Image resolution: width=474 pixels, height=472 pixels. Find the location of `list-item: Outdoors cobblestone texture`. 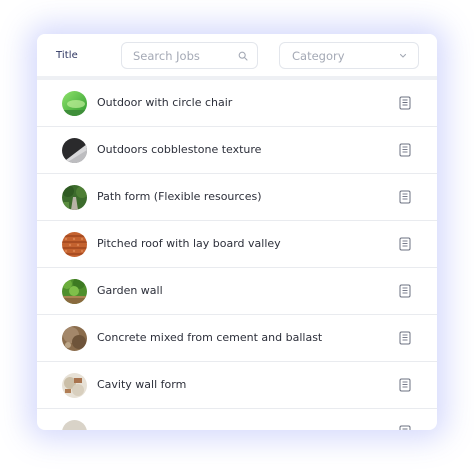

list-item: Outdoors cobblestone texture is located at coordinates (237, 150).